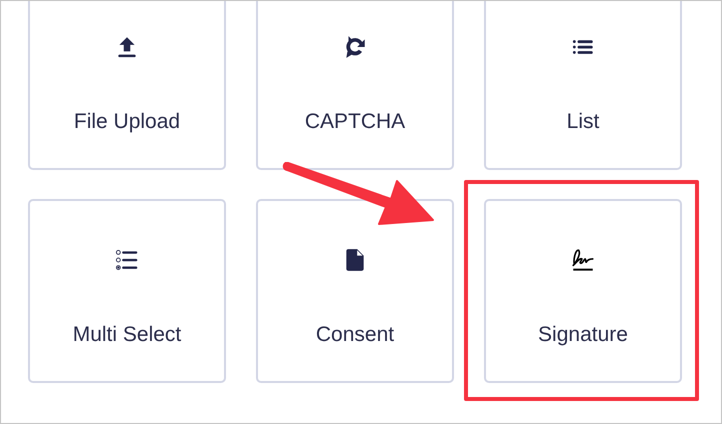  What do you see at coordinates (583, 85) in the screenshot?
I see `field-type-card: List` at bounding box center [583, 85].